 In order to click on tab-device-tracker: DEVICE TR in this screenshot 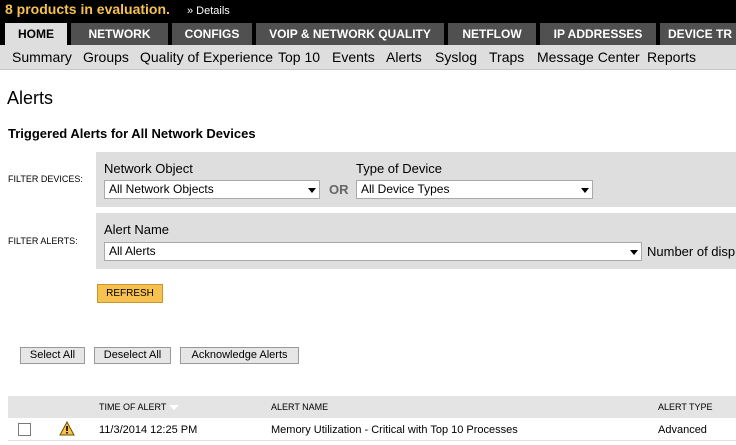, I will do `click(698, 34)`.